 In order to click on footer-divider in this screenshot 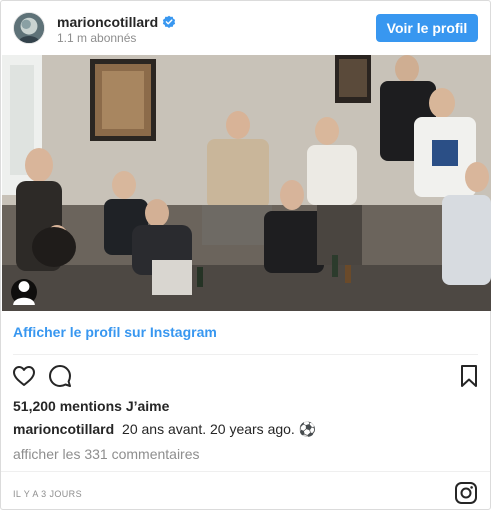, I will do `click(245, 471)`.